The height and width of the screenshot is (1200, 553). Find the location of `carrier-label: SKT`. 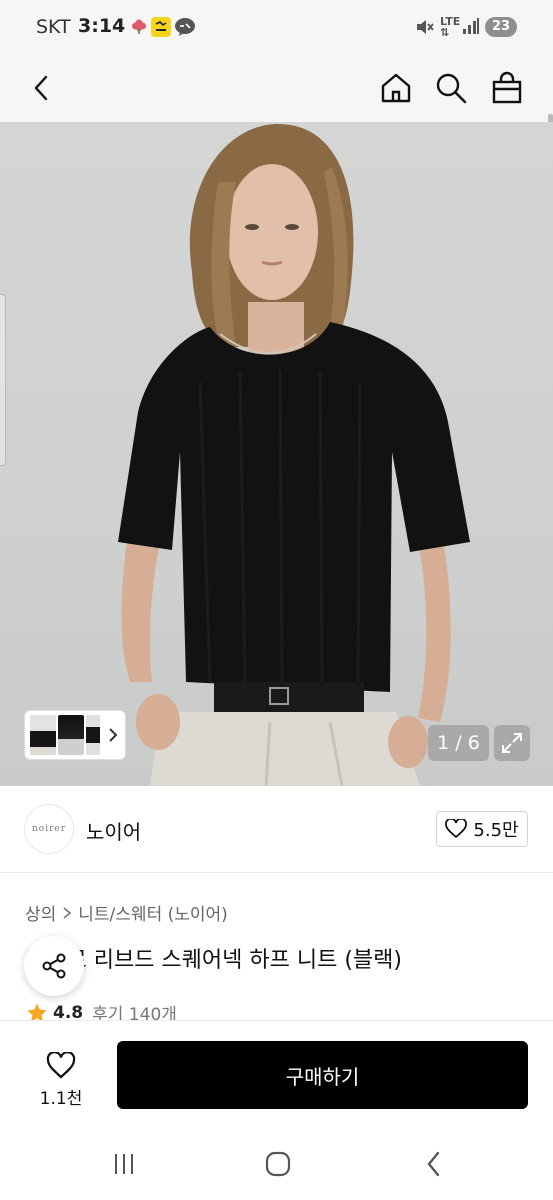

carrier-label: SKT is located at coordinates (53, 27).